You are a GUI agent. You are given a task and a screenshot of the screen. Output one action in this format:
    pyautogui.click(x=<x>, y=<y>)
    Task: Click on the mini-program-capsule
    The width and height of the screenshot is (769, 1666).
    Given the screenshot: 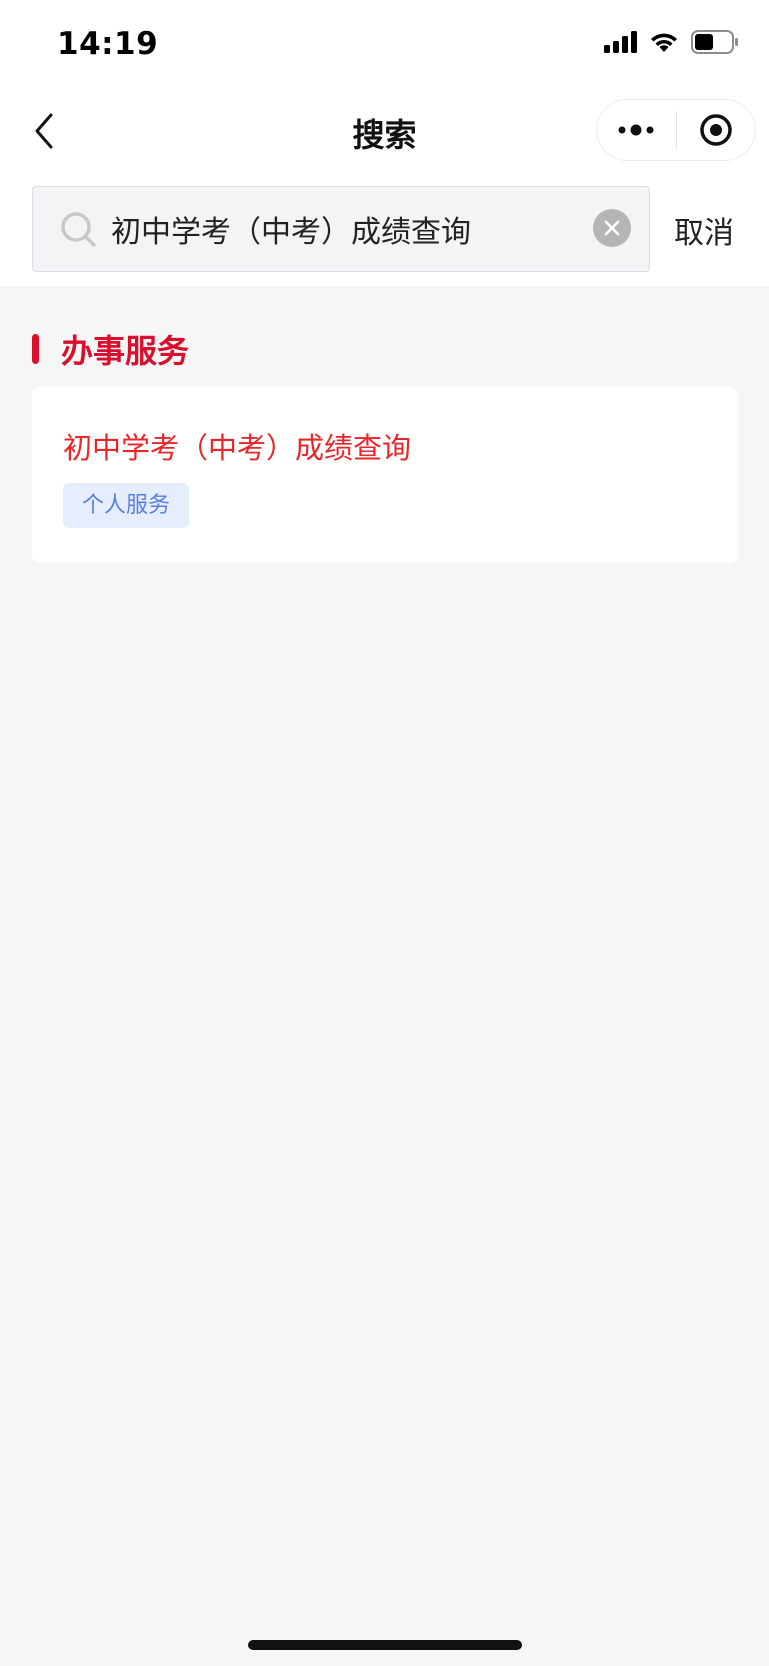 What is the action you would take?
    pyautogui.click(x=676, y=130)
    